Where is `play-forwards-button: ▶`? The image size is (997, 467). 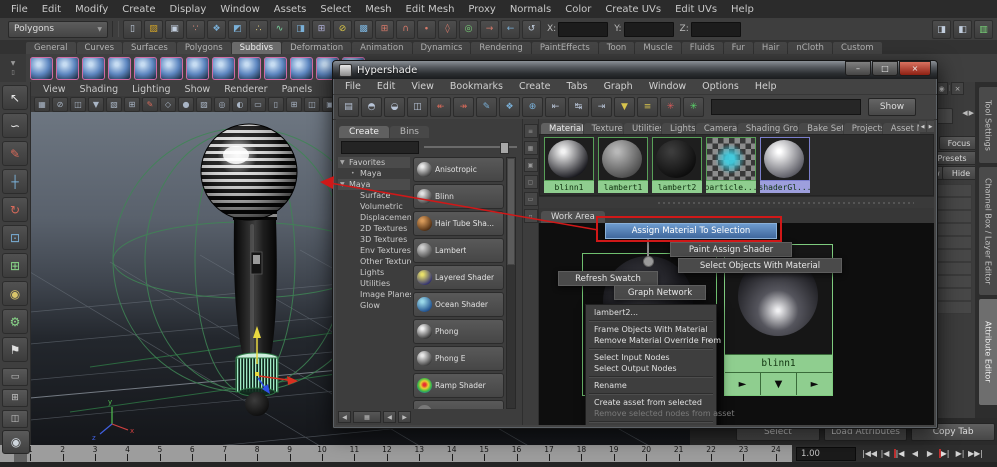
play-forwards-button: ▶ is located at coordinates (930, 453).